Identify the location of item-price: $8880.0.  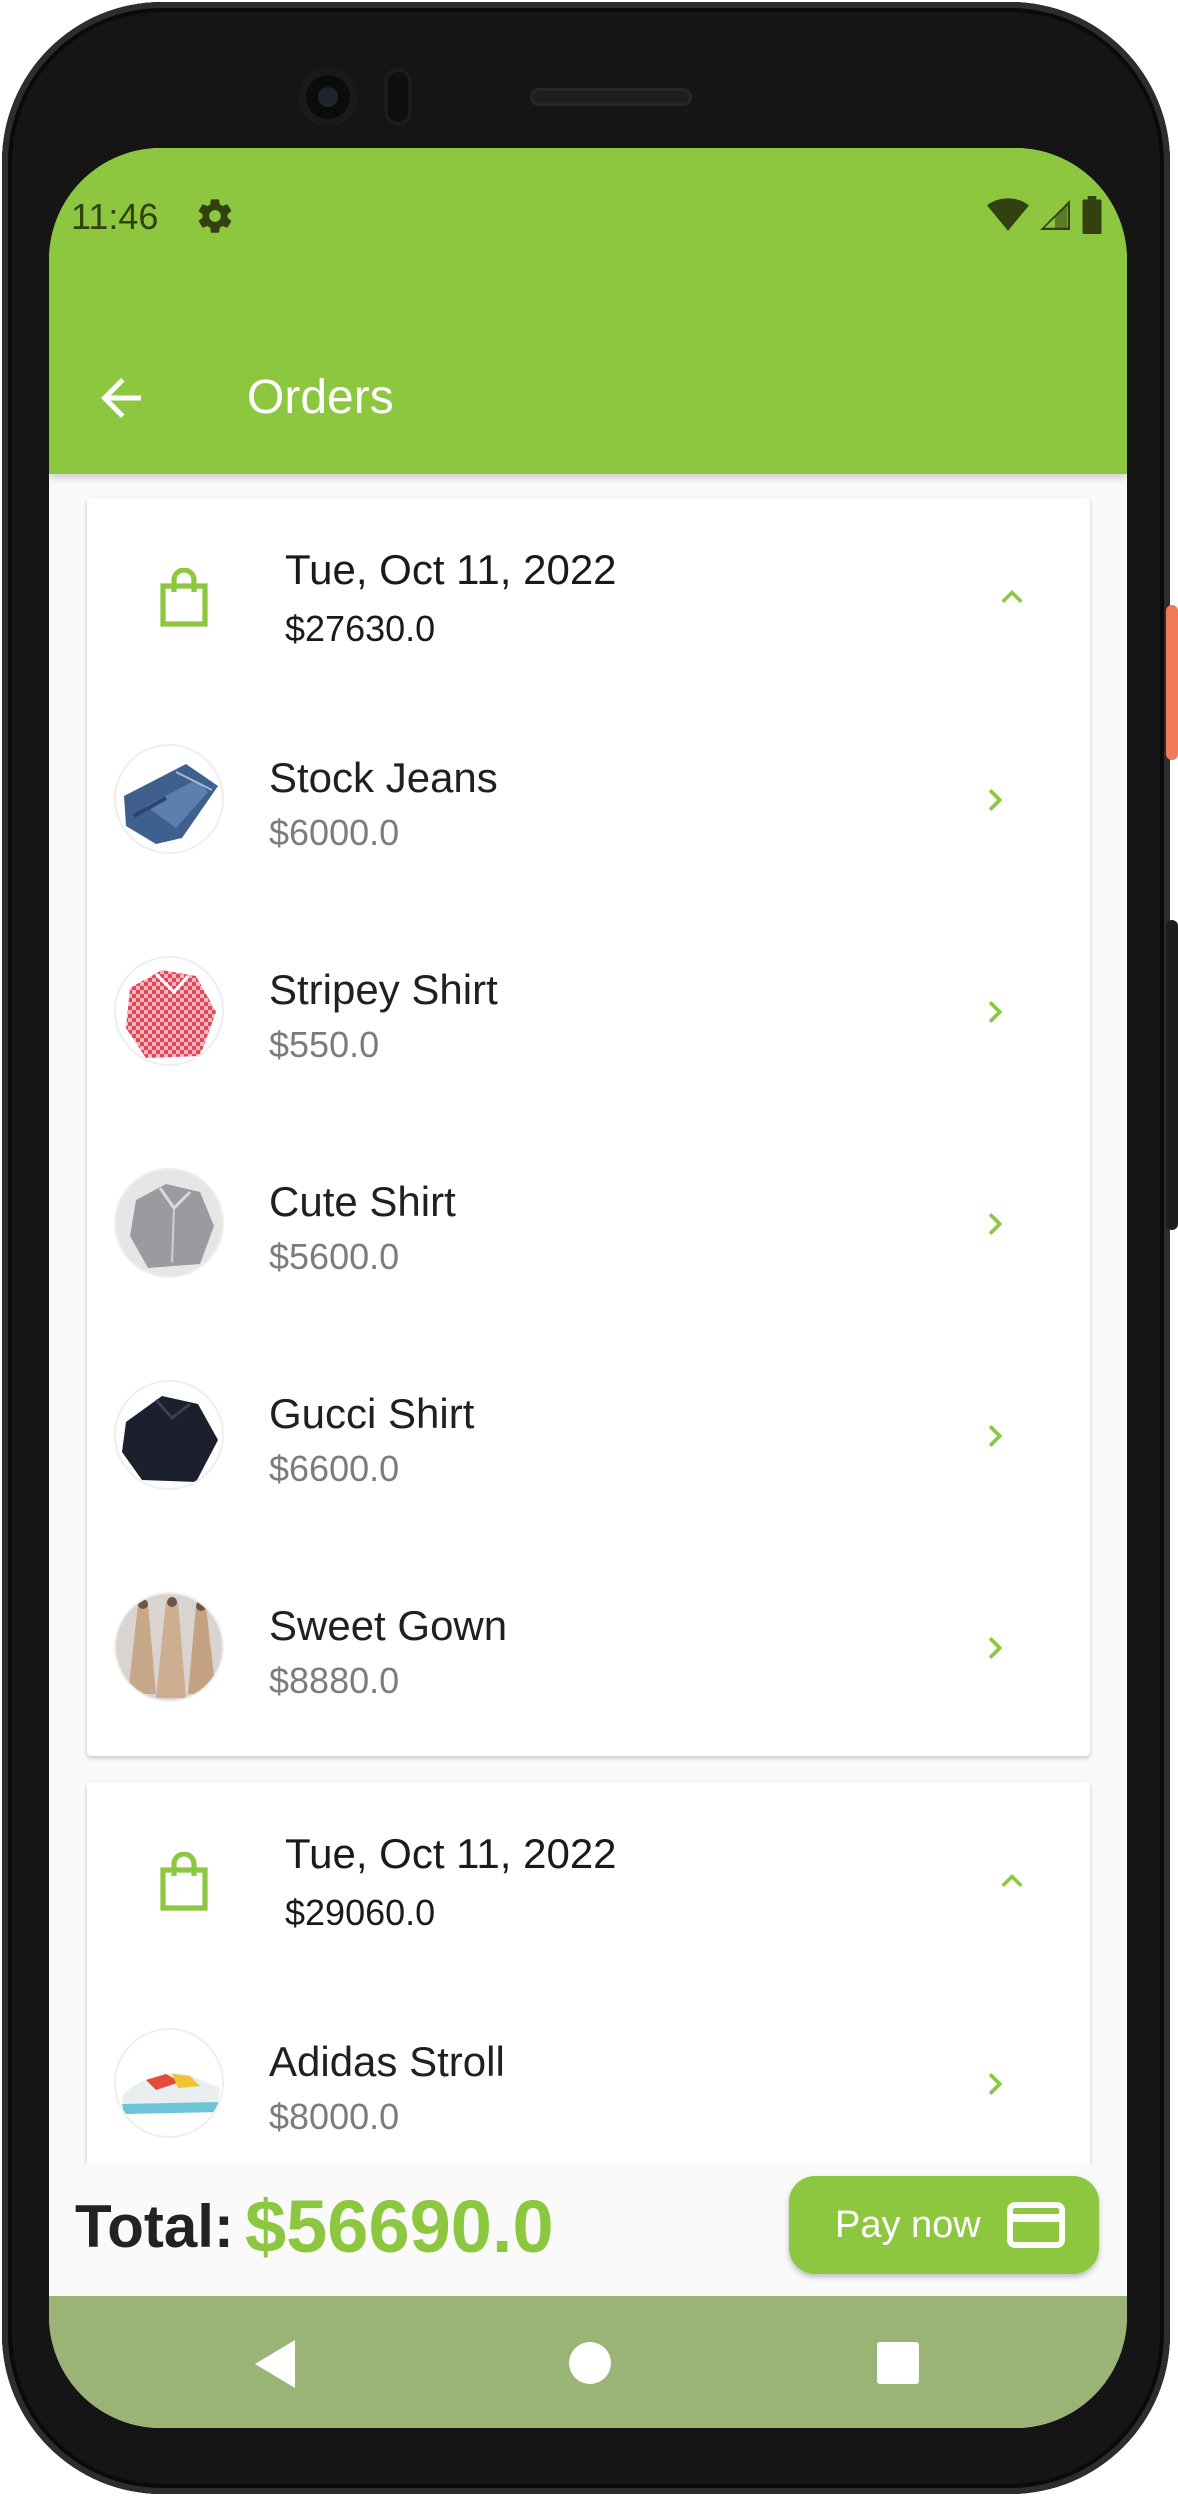
(334, 1680).